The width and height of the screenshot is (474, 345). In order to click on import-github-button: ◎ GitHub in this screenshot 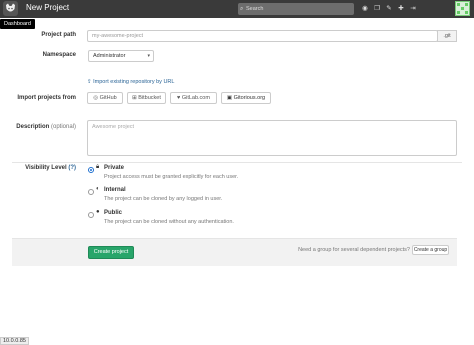, I will do `click(105, 98)`.